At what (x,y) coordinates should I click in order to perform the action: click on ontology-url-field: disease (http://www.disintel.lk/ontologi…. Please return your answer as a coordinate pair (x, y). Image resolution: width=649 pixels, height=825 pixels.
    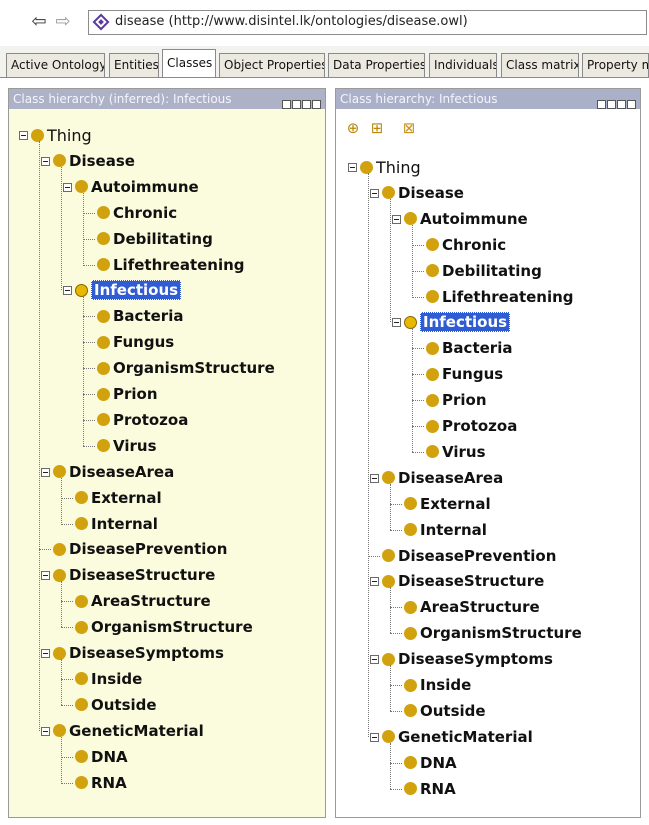
    Looking at the image, I should click on (367, 22).